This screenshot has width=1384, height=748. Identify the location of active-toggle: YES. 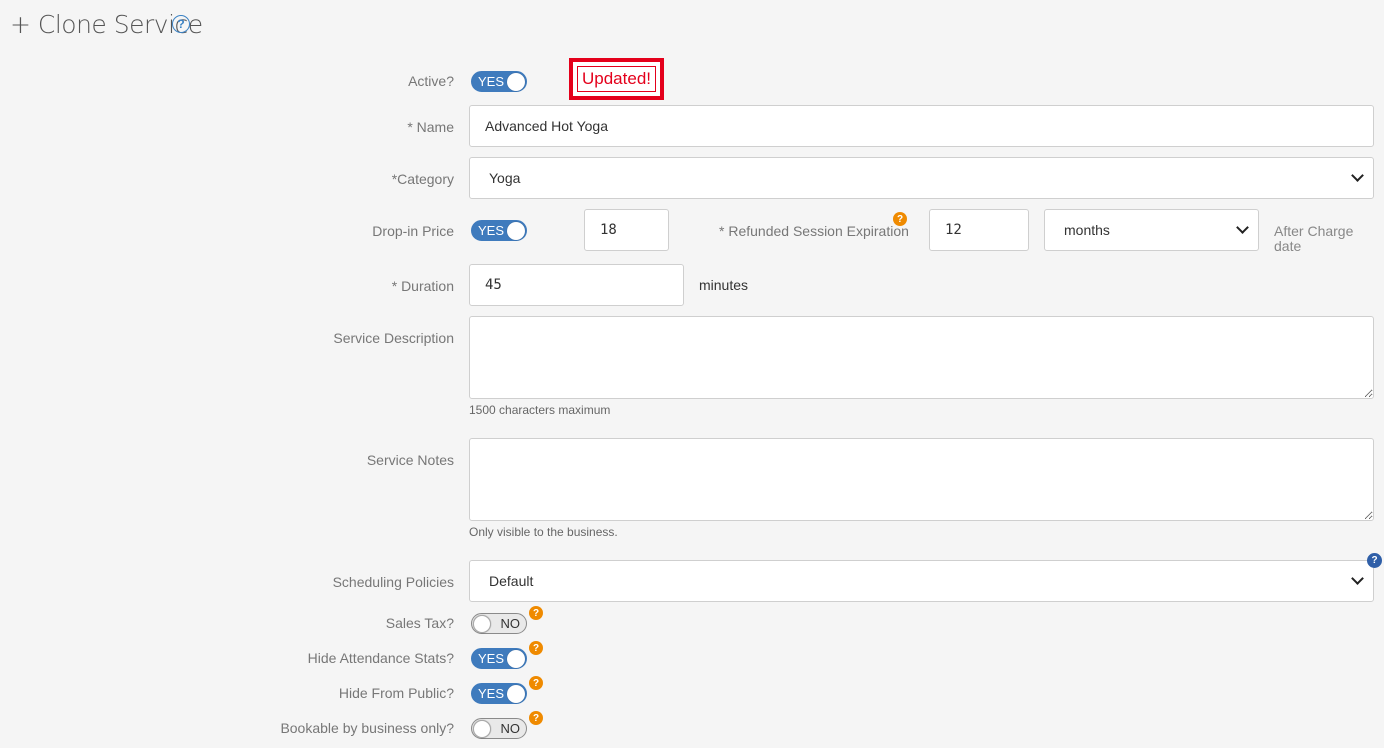
(499, 81).